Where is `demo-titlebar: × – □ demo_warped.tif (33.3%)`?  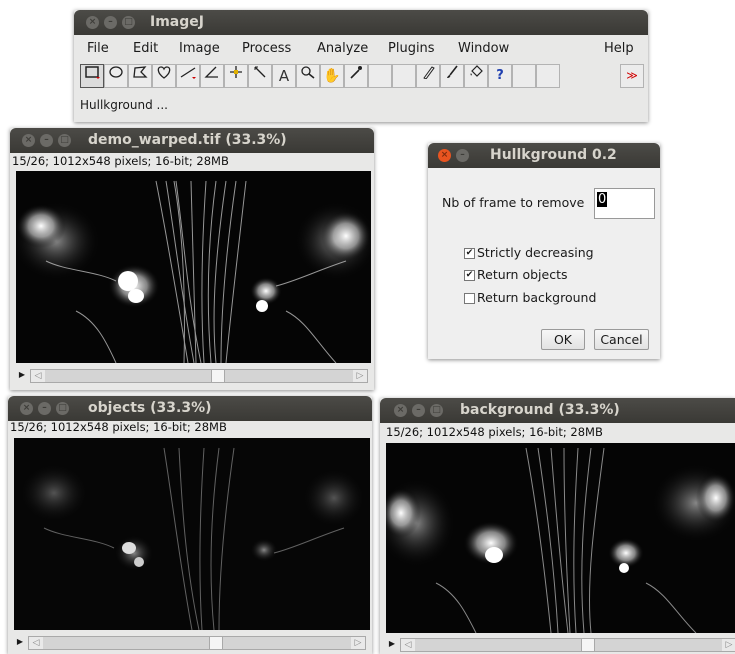 demo-titlebar: × – □ demo_warped.tif (33.3%) is located at coordinates (192, 140).